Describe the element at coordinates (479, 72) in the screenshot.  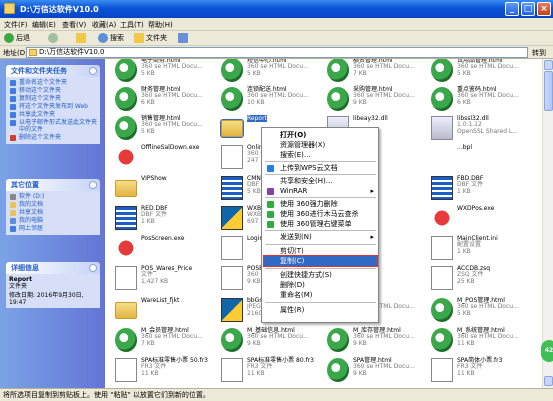
I see `file-item: 试用品管理.html 360 se HTML Docu... 5 KB` at that location.